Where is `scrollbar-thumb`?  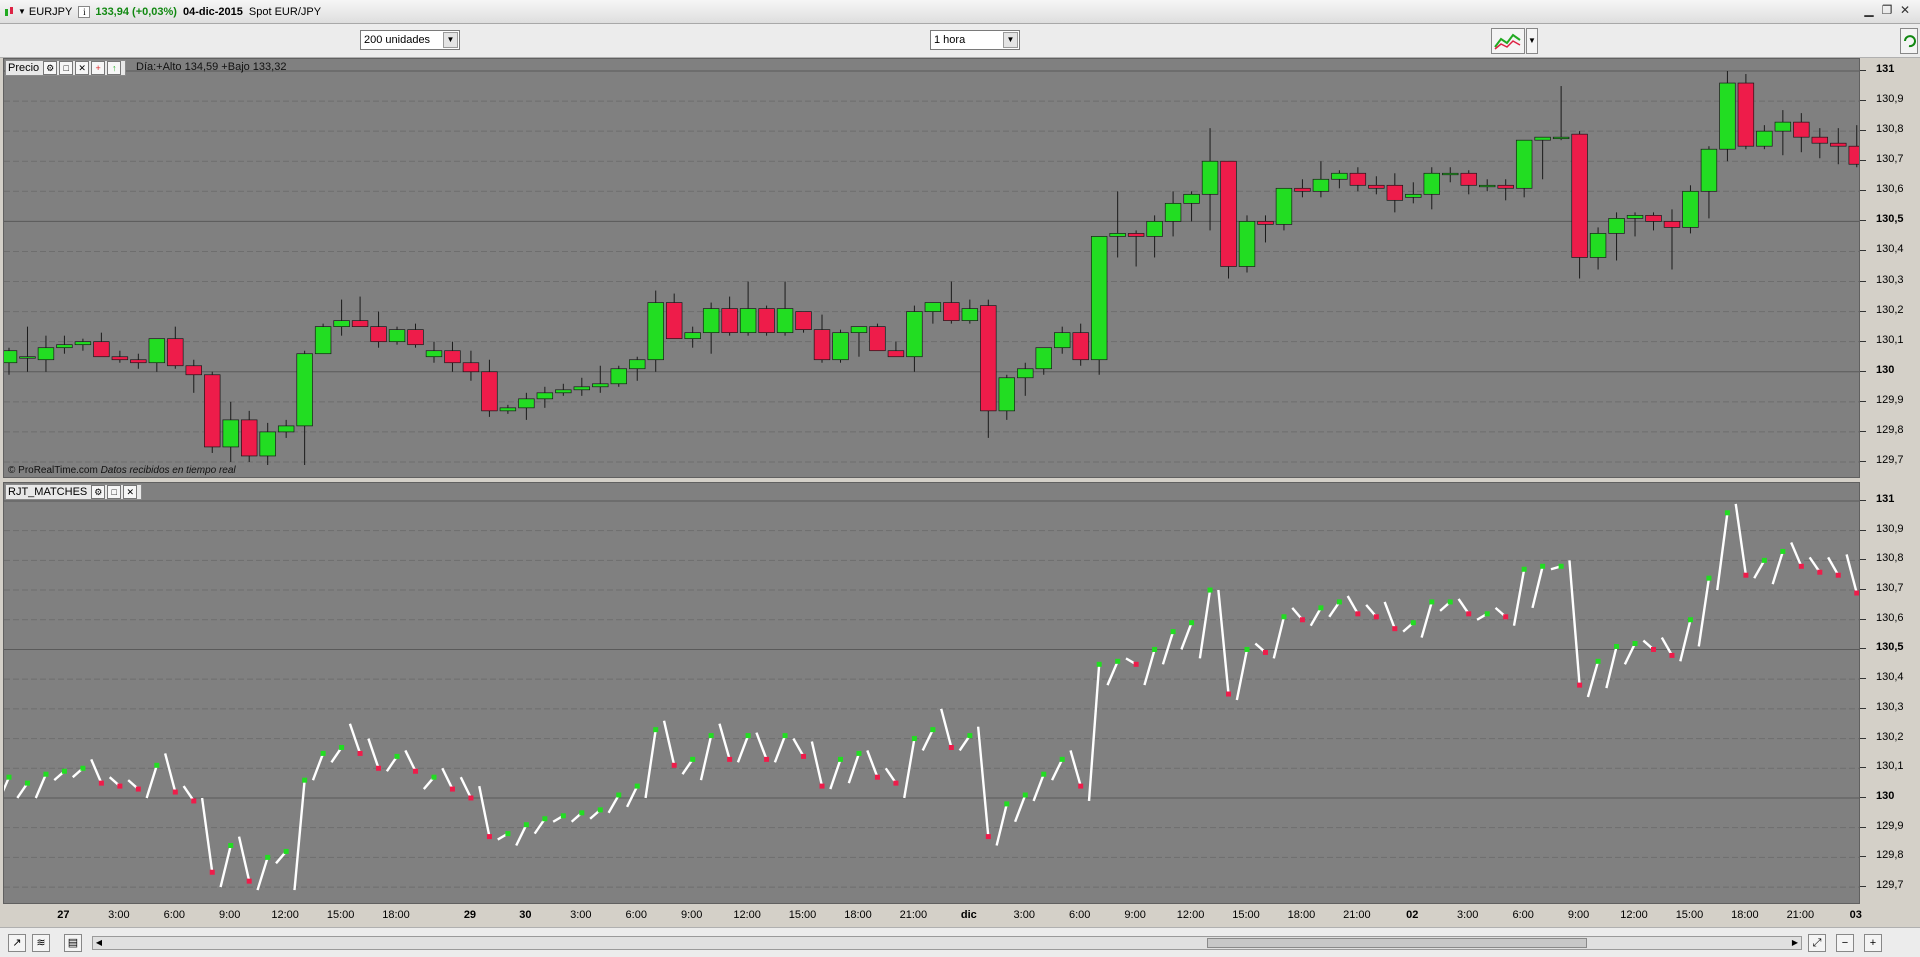 scrollbar-thumb is located at coordinates (1397, 943).